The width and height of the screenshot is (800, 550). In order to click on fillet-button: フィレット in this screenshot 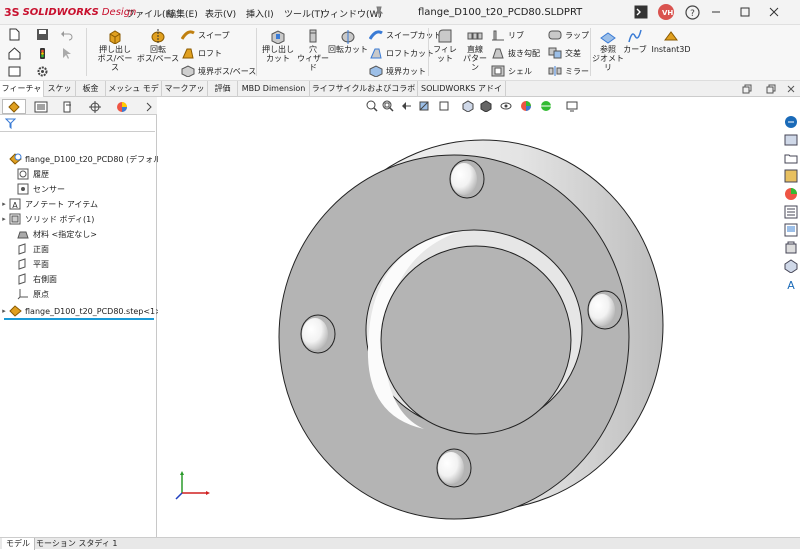, I will do `click(445, 45)`.